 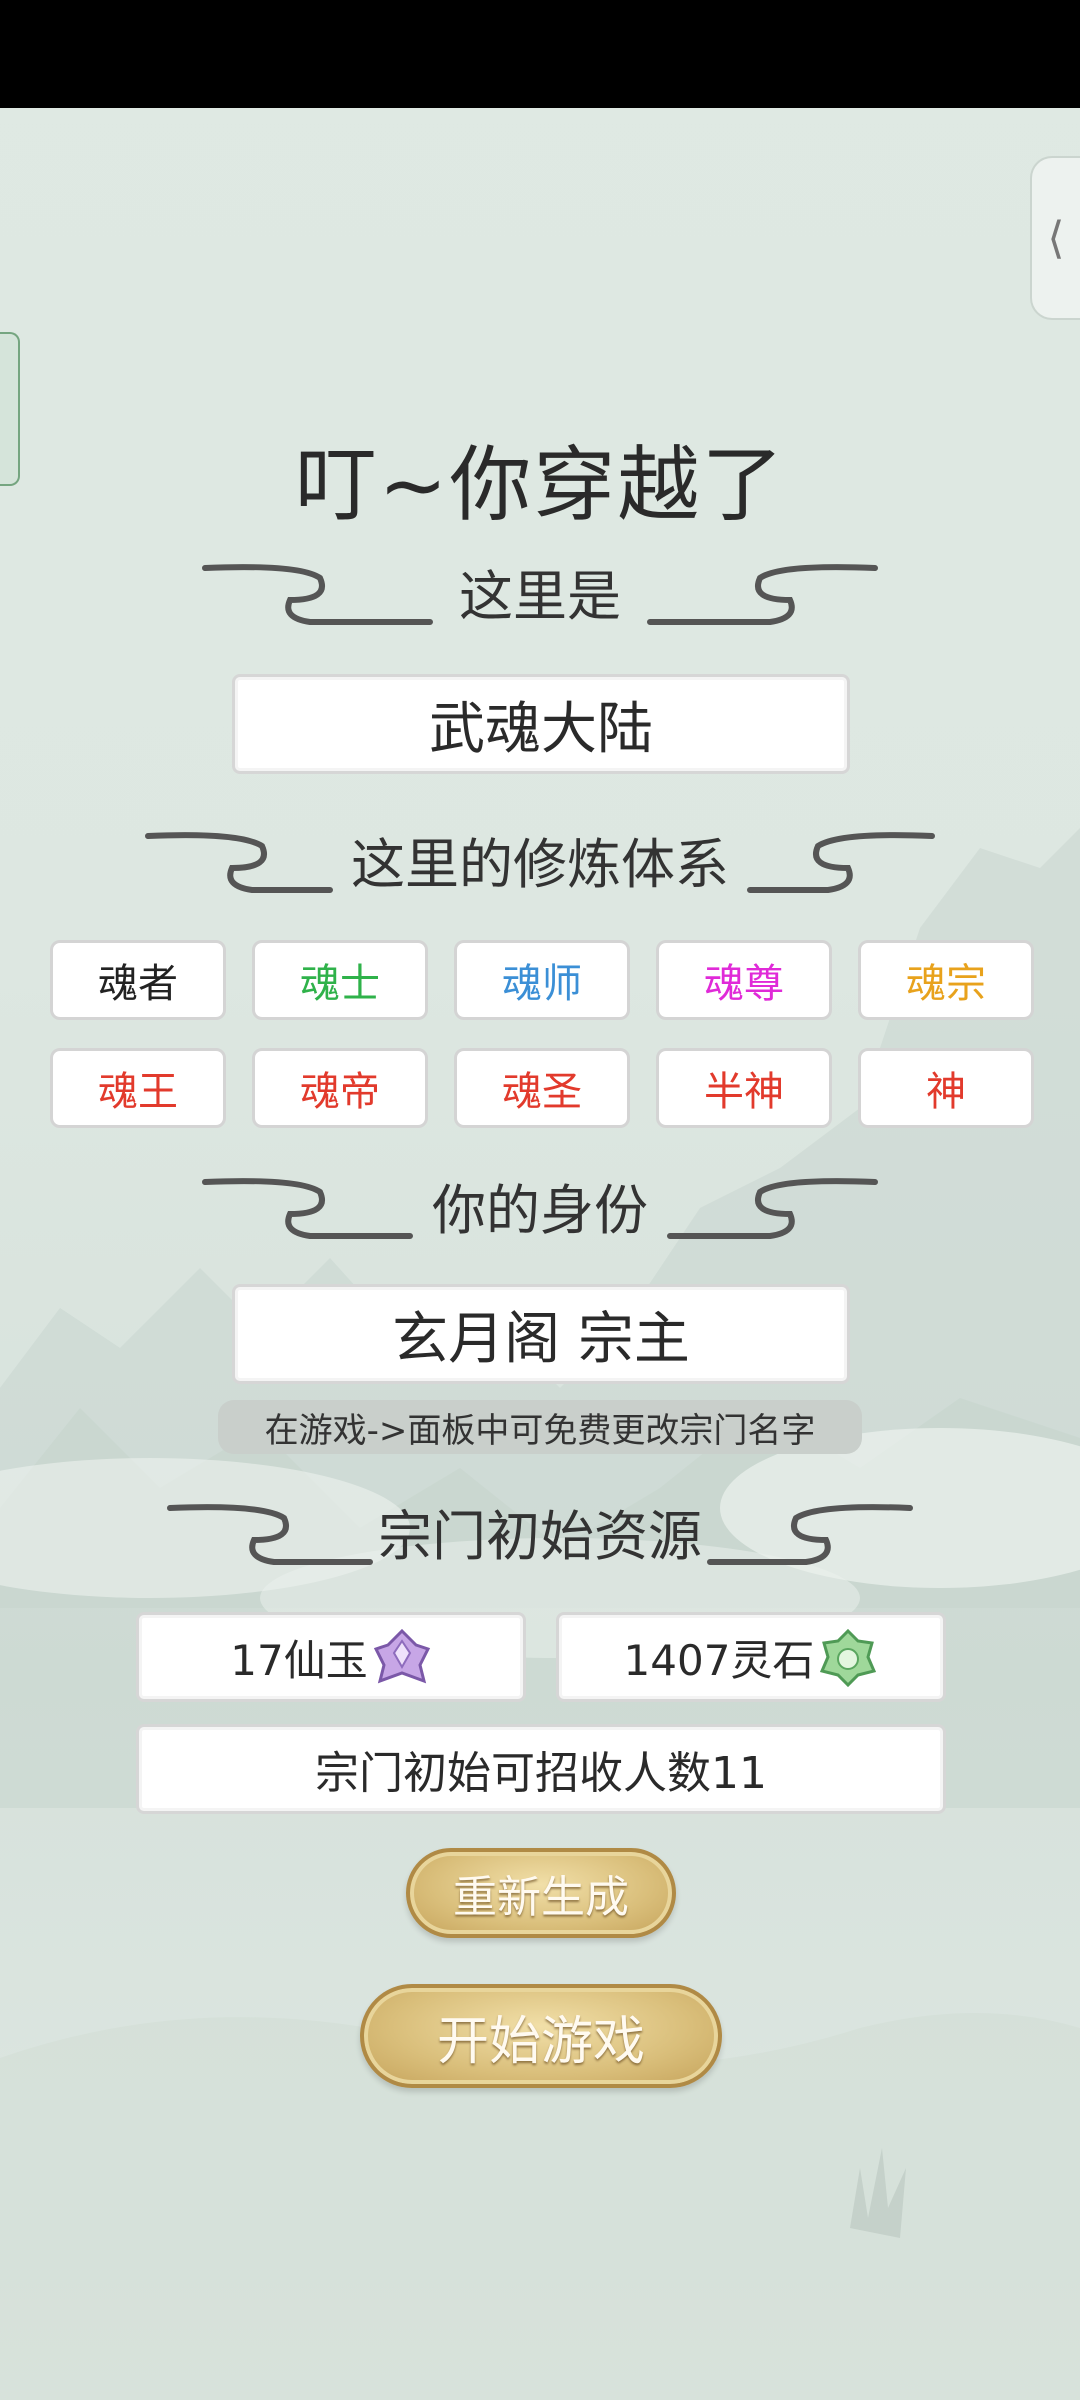 I want to click on realm-item: 魂帝, so click(x=340, y=1088).